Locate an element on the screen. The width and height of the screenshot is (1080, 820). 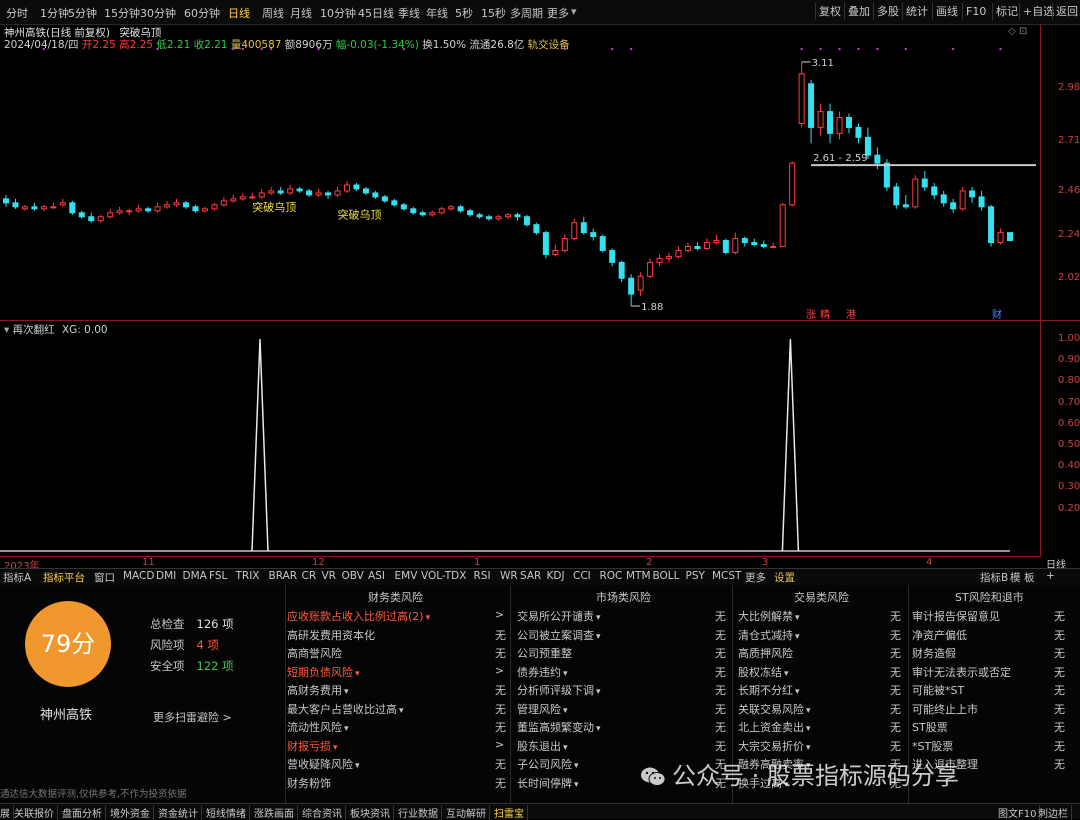
indicator-tab: CR is located at coordinates (309, 576).